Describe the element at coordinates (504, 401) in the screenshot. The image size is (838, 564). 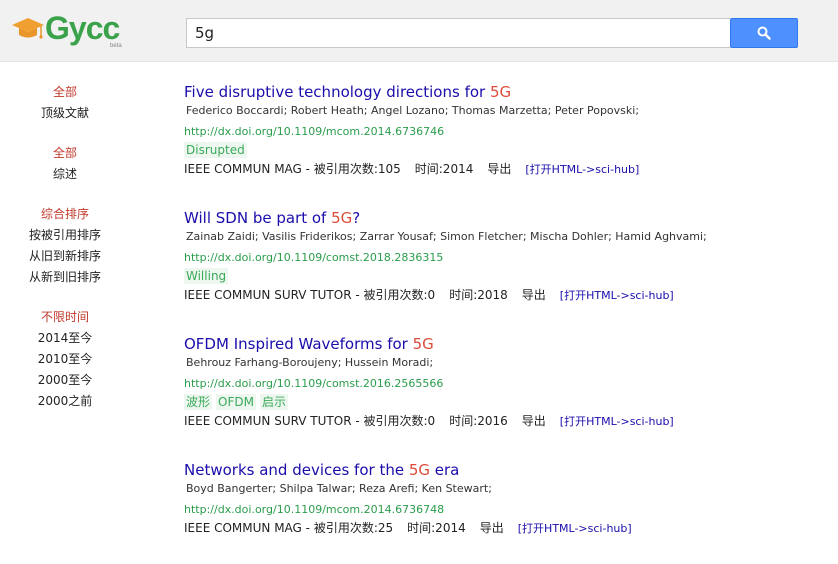
I see `result-tags: 波形 OFDM 启示` at that location.